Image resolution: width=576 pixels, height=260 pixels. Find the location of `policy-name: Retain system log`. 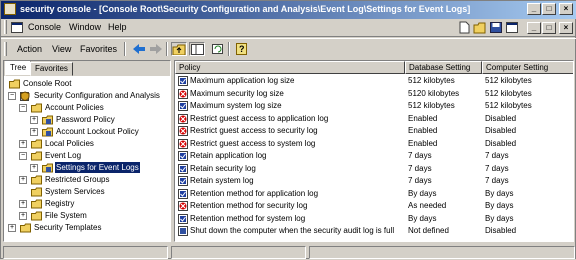

policy-name: Retain system log is located at coordinates (222, 180).